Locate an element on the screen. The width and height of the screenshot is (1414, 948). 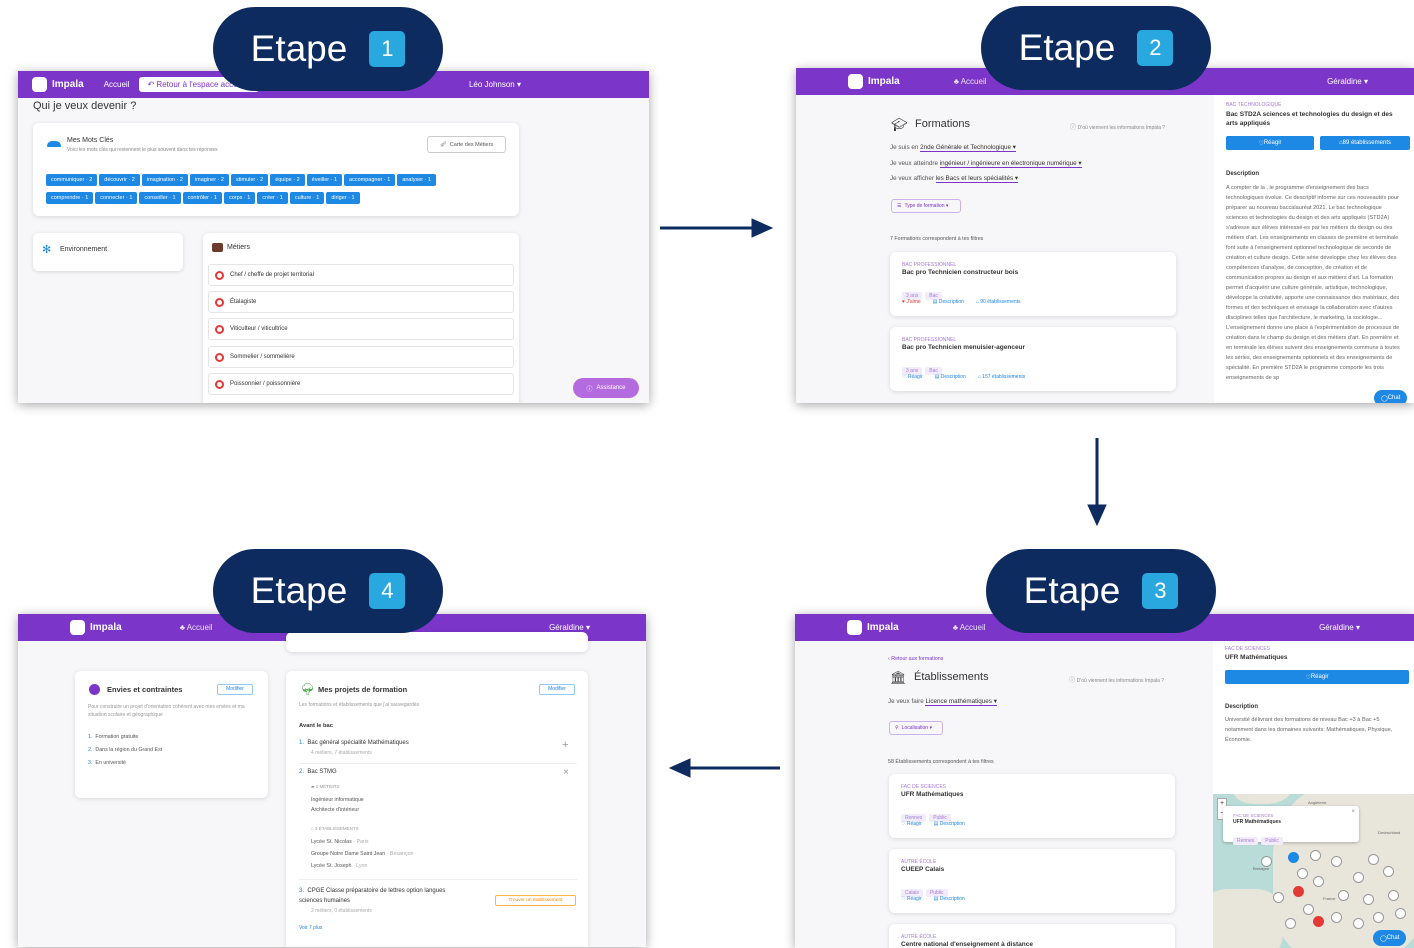
arrow-3-to-4-head is located at coordinates (679, 768).